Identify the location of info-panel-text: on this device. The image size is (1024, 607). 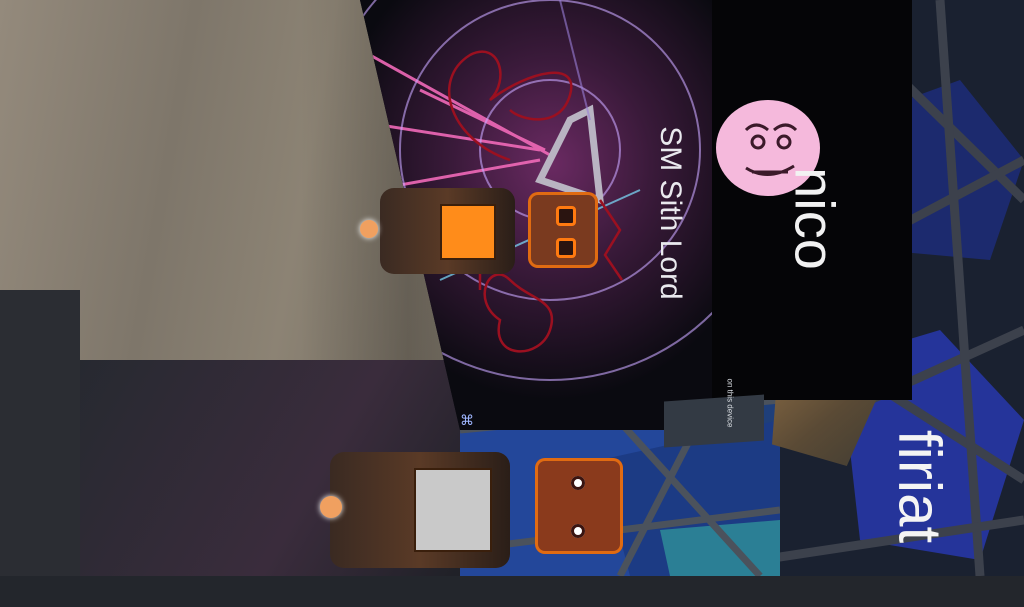
(730, 403).